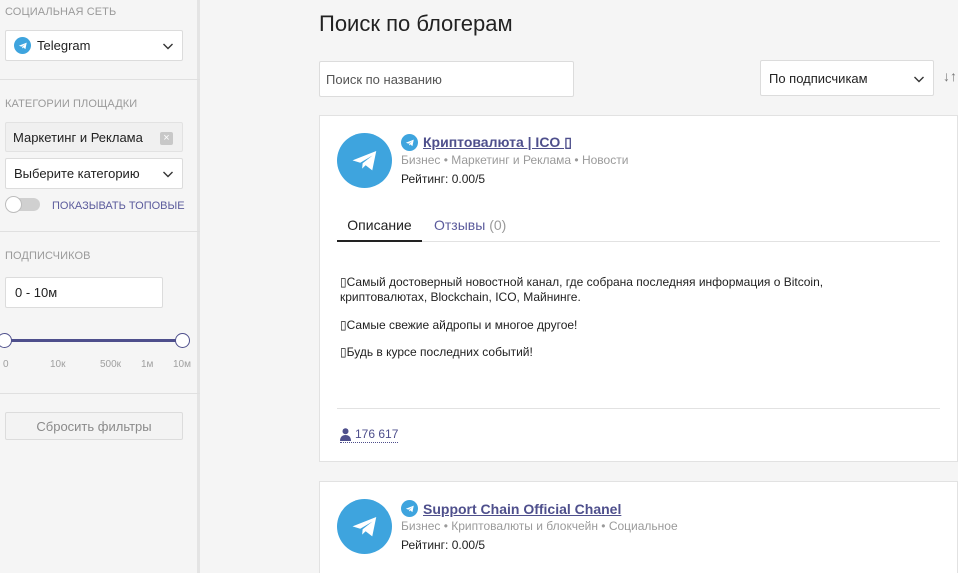  I want to click on social-network-label: СОЦИАЛЬНАЯ СЕТЬ, so click(61, 12).